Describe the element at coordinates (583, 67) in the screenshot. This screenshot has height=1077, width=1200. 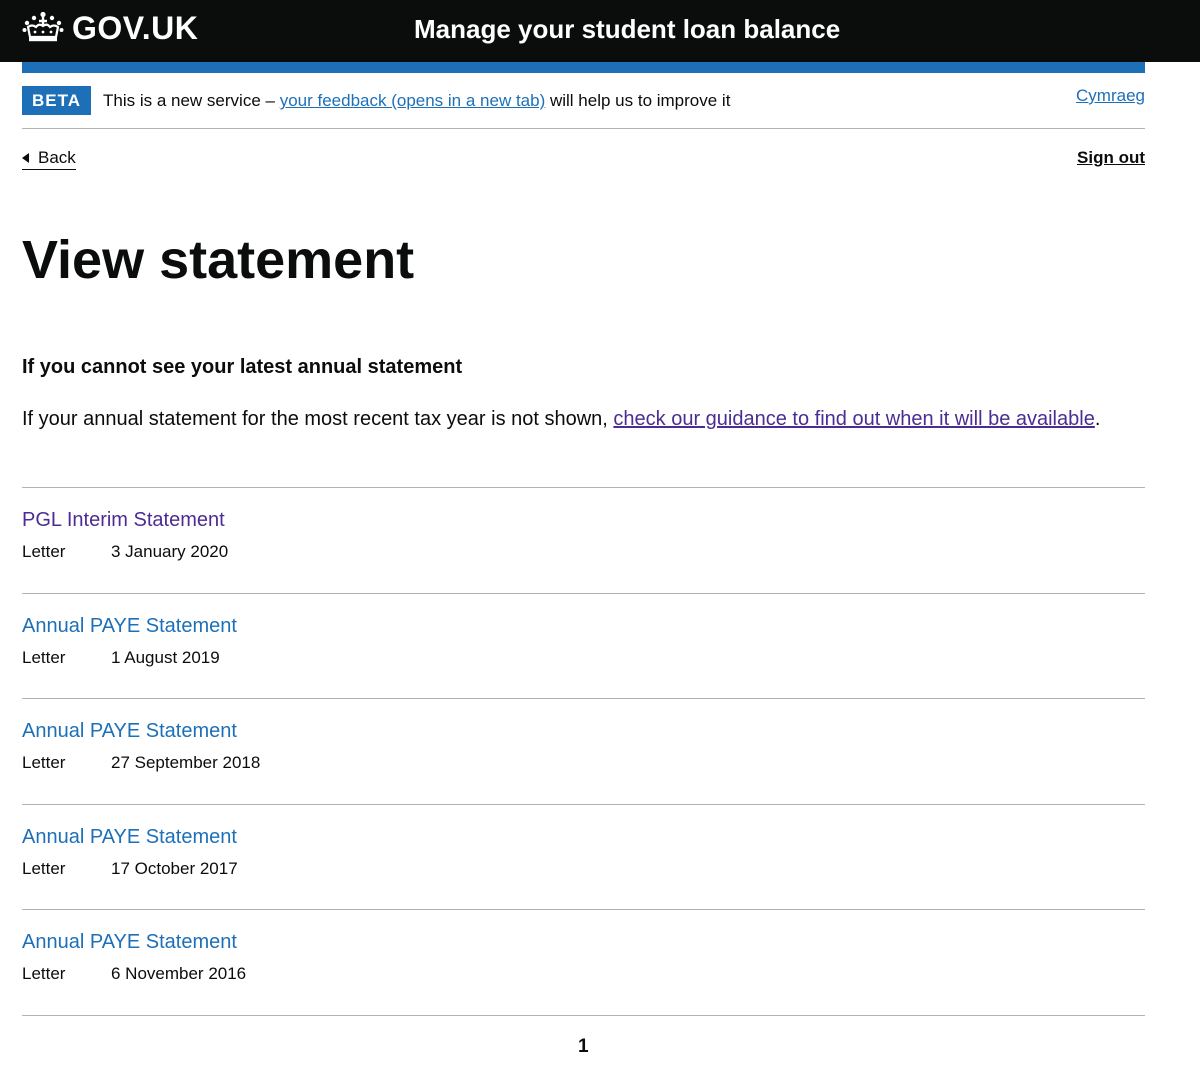
I see `header-blue-bar` at that location.